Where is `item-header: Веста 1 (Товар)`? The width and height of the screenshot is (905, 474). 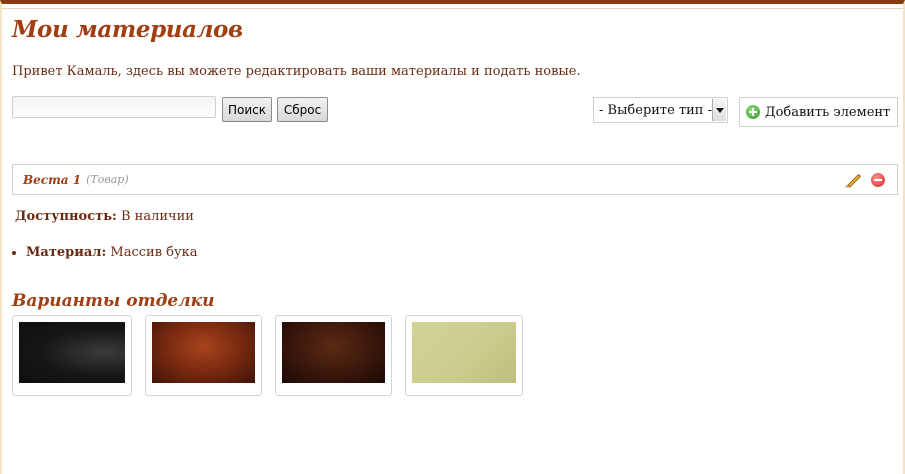 item-header: Веста 1 (Товар) is located at coordinates (455, 179).